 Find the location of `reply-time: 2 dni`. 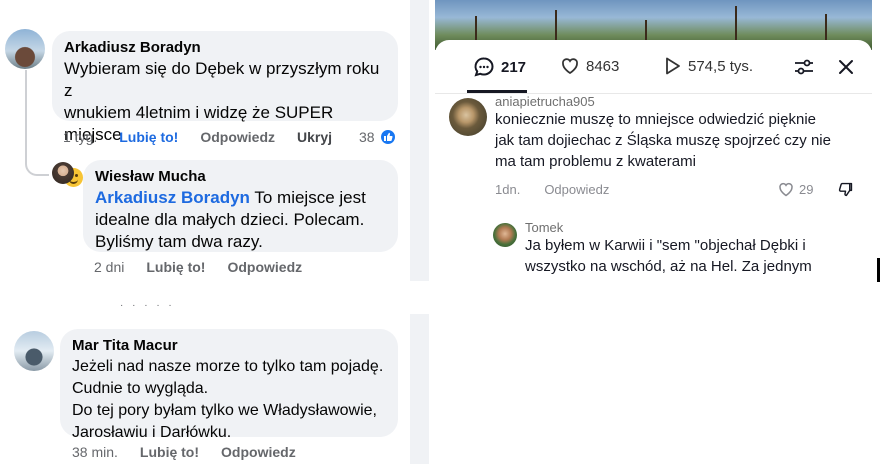

reply-time: 2 dni is located at coordinates (109, 267).